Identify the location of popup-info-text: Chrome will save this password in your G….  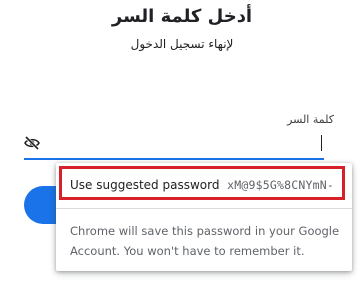
(205, 241).